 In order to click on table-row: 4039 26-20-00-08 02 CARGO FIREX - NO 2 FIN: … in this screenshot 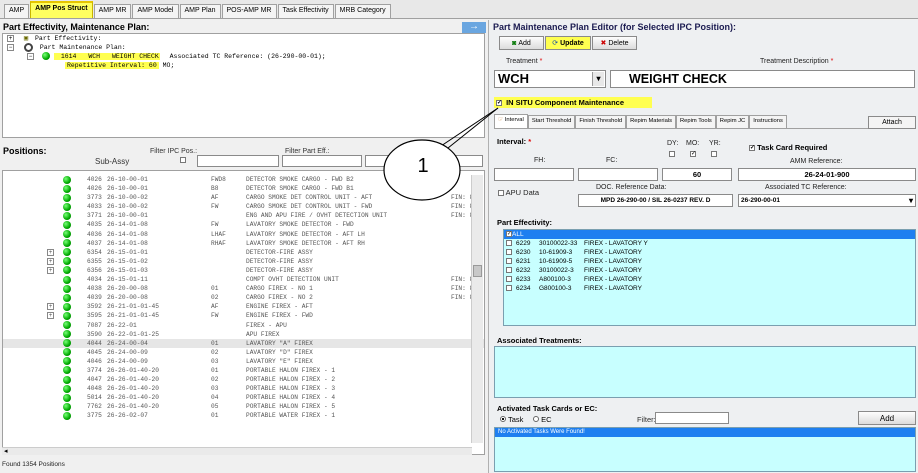, I will do `click(243, 297)`.